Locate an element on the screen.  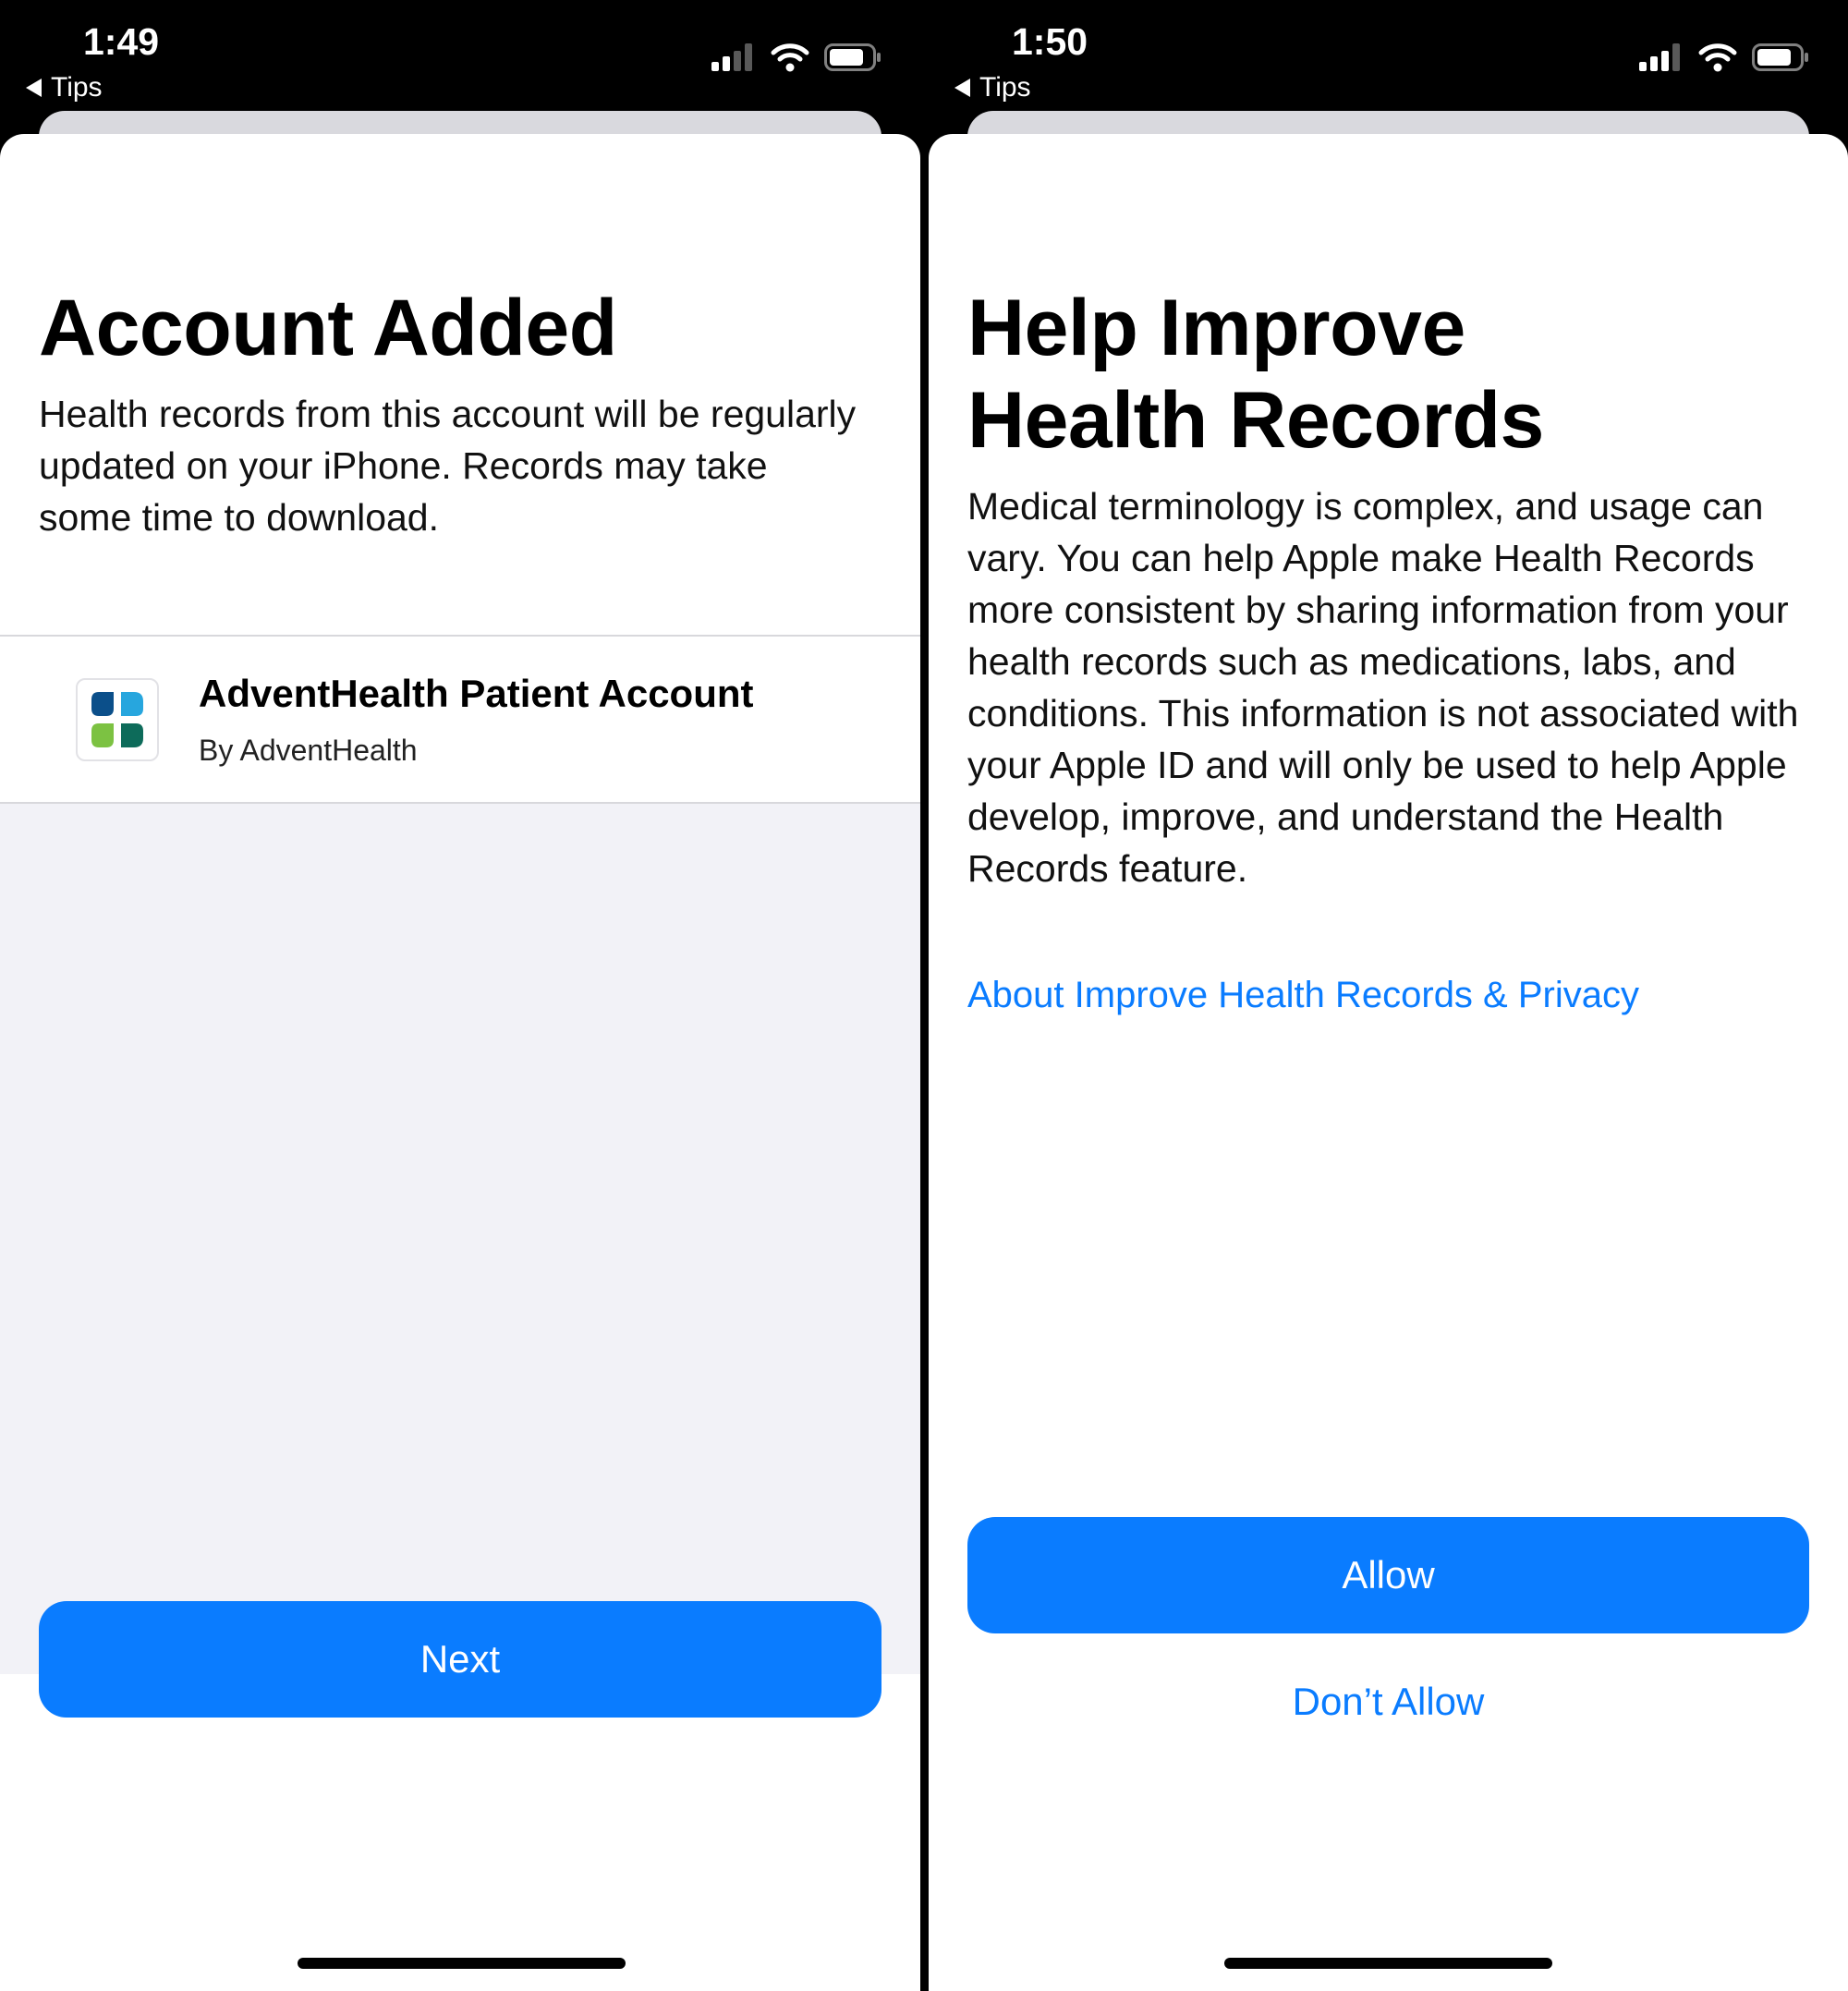
status-time: 1:50 is located at coordinates (1050, 42).